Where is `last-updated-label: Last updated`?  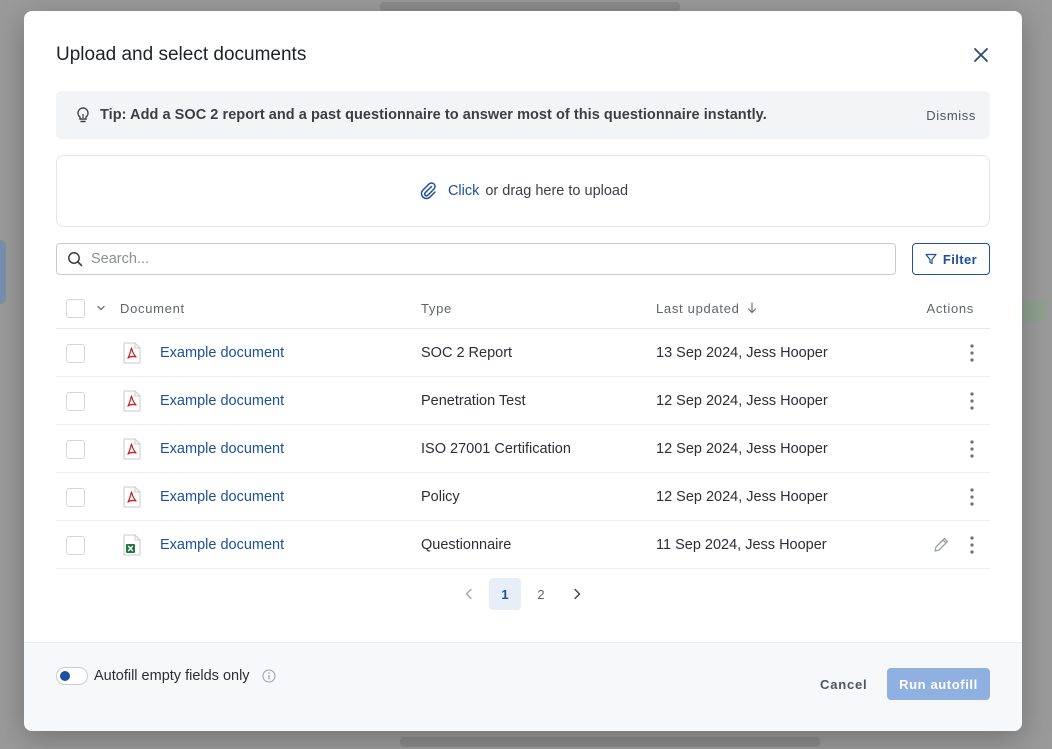 last-updated-label: Last updated is located at coordinates (698, 308).